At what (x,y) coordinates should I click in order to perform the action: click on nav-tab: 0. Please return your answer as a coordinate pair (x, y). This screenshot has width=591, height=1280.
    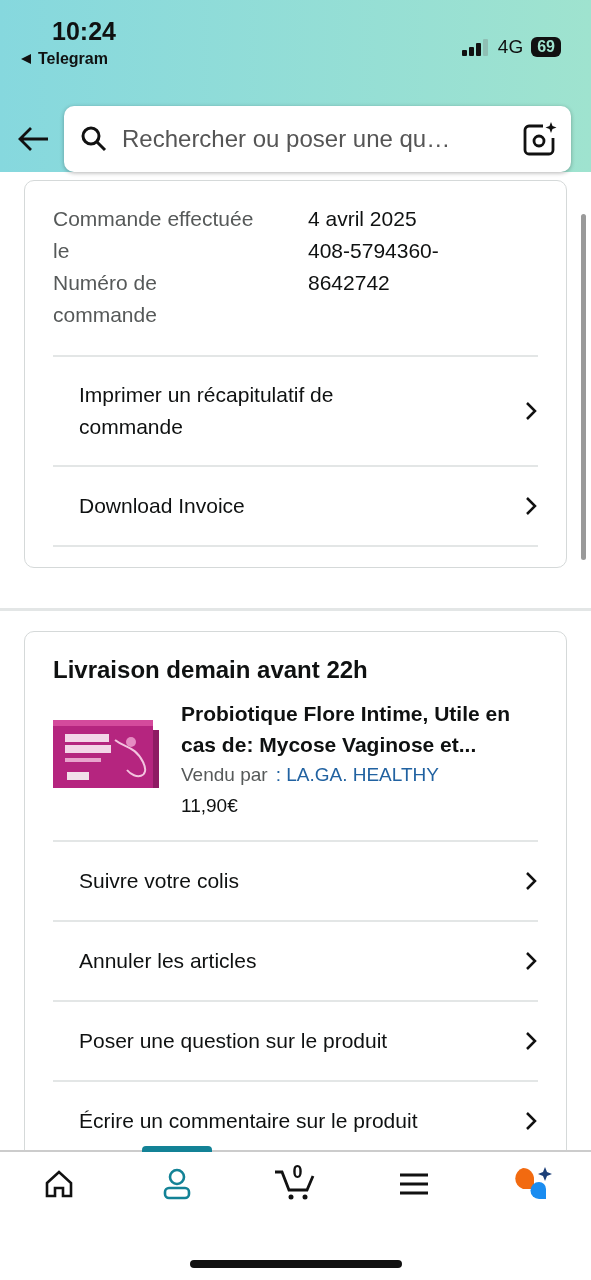
    Looking at the image, I should click on (295, 1181).